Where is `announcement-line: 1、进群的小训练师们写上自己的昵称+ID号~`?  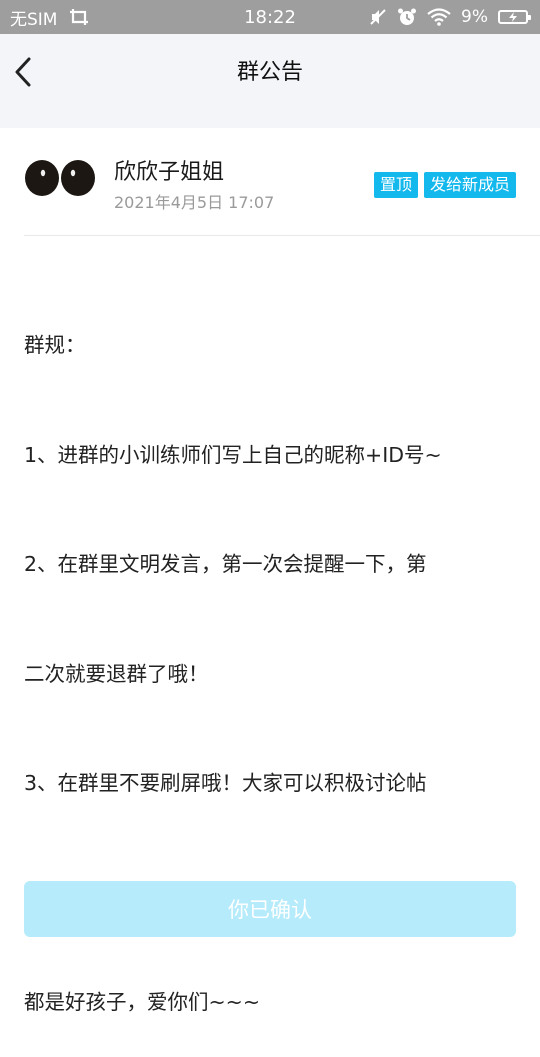 announcement-line: 1、进群的小训练师们写上自己的昵称+ID号~ is located at coordinates (233, 454).